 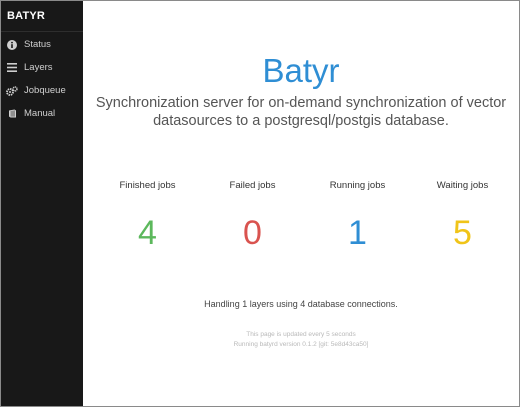 What do you see at coordinates (301, 334) in the screenshot?
I see `update-notice: This page is updated every 5 seconds` at bounding box center [301, 334].